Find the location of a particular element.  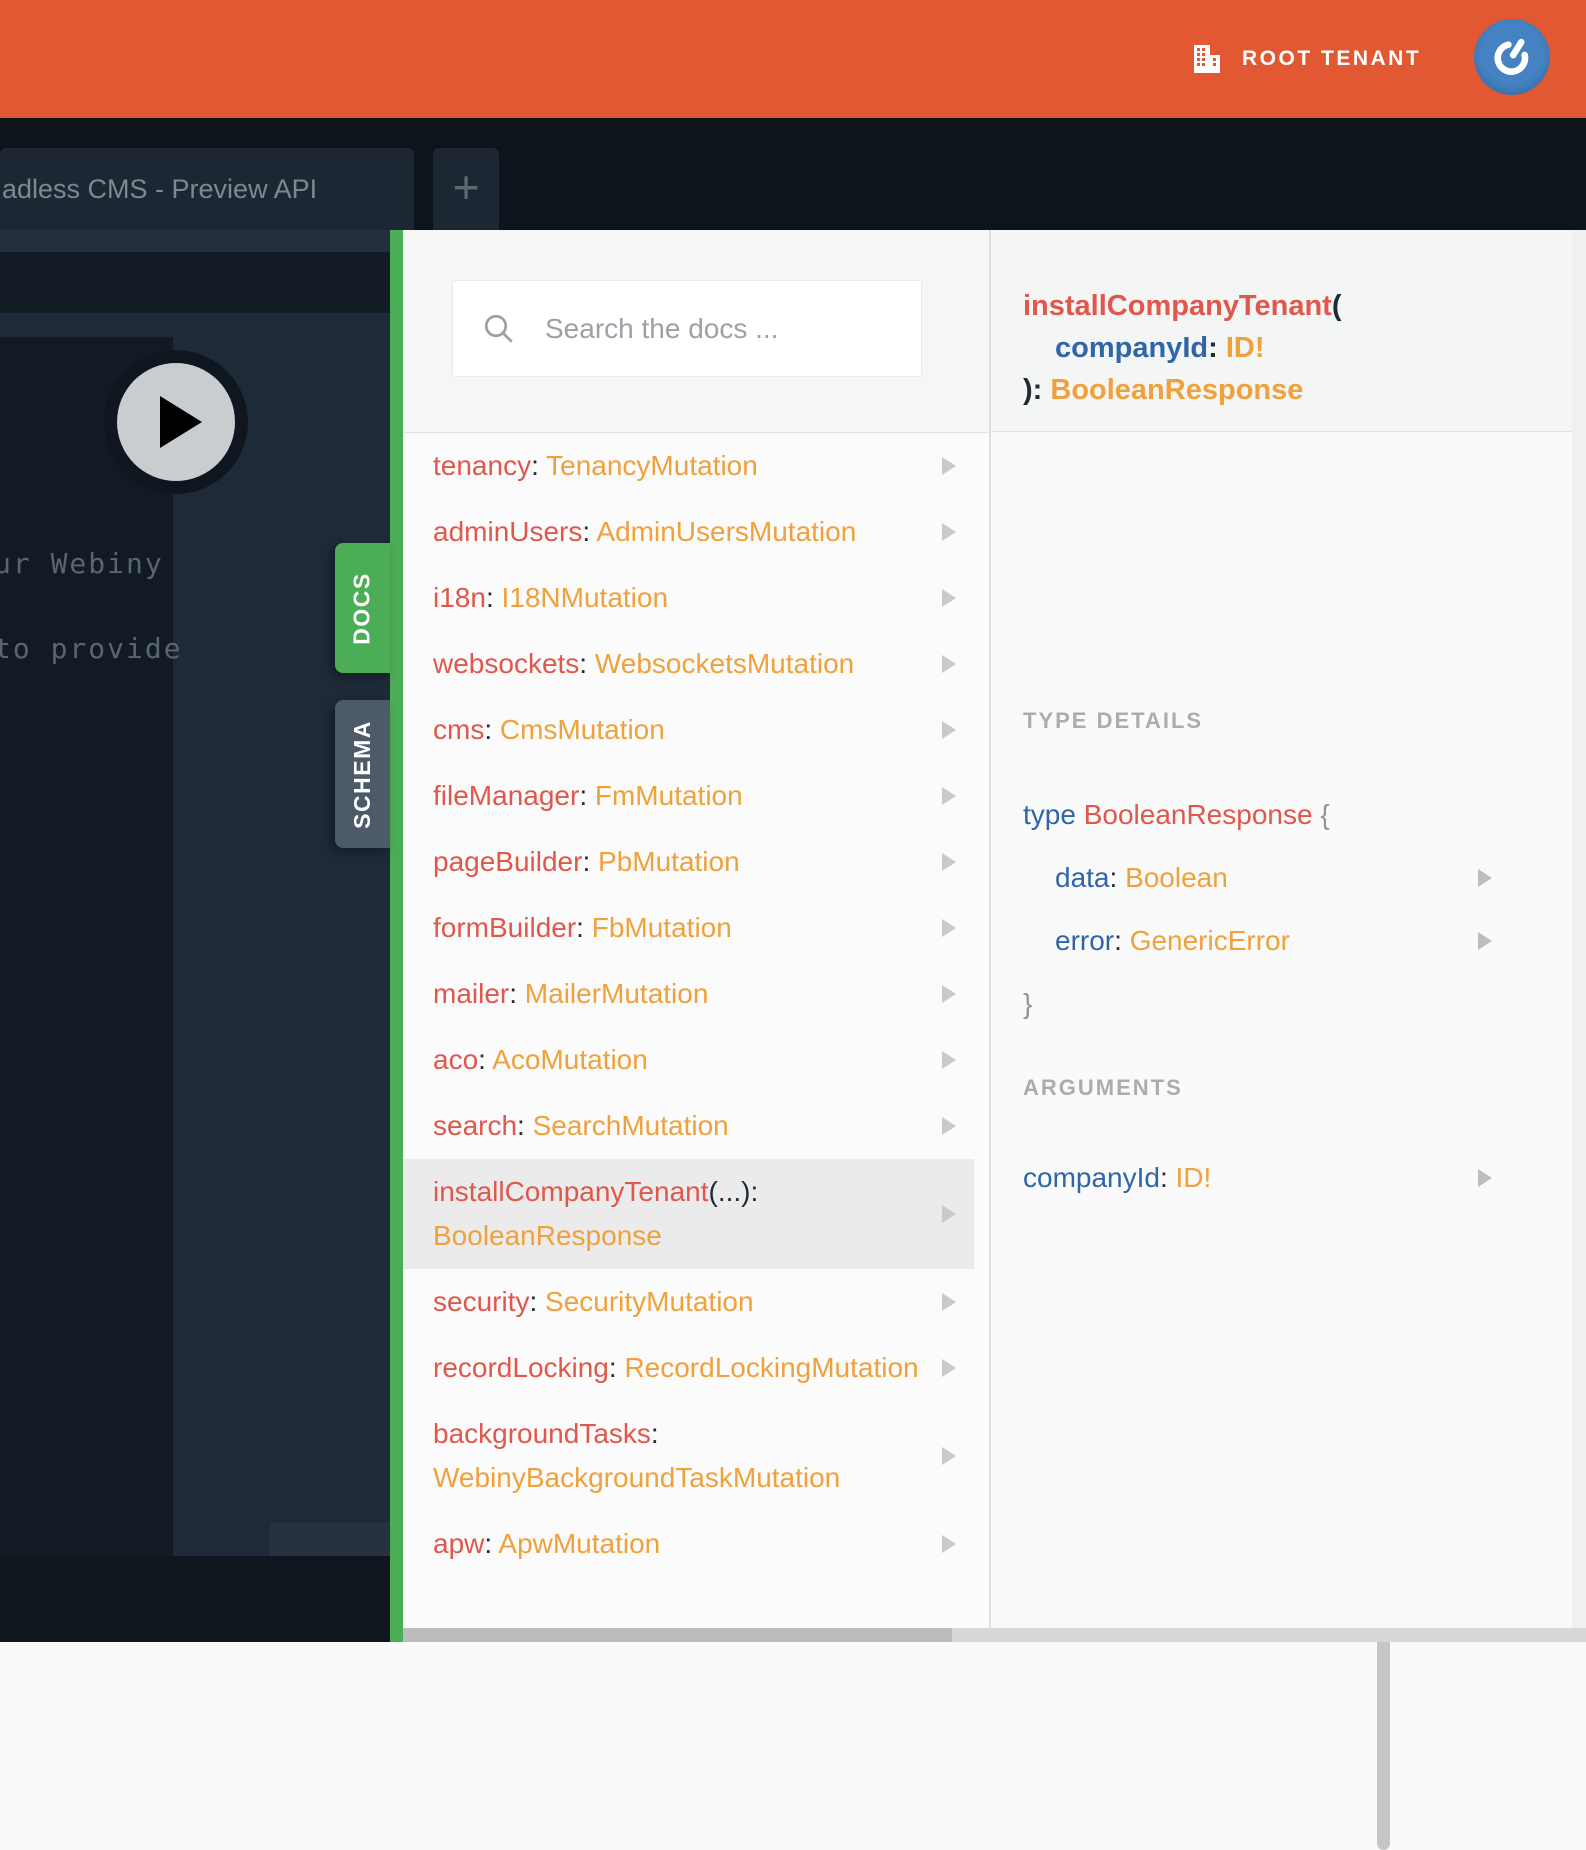

field-signature-text: adminUsers: AdminUsersMutation is located at coordinates (645, 531).